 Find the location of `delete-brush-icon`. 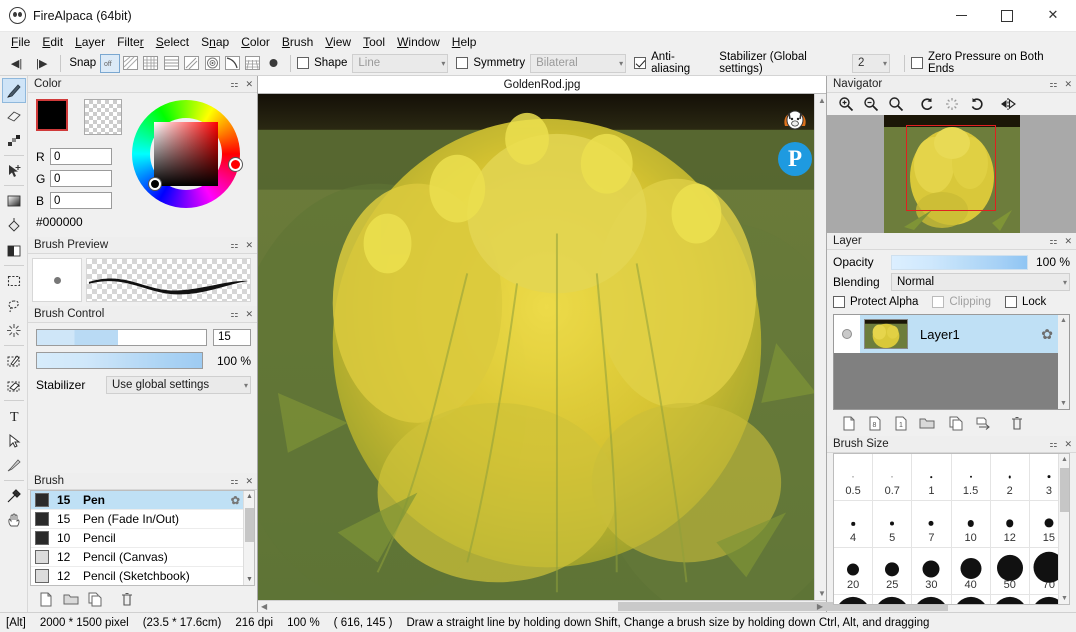

delete-brush-icon is located at coordinates (126, 599).